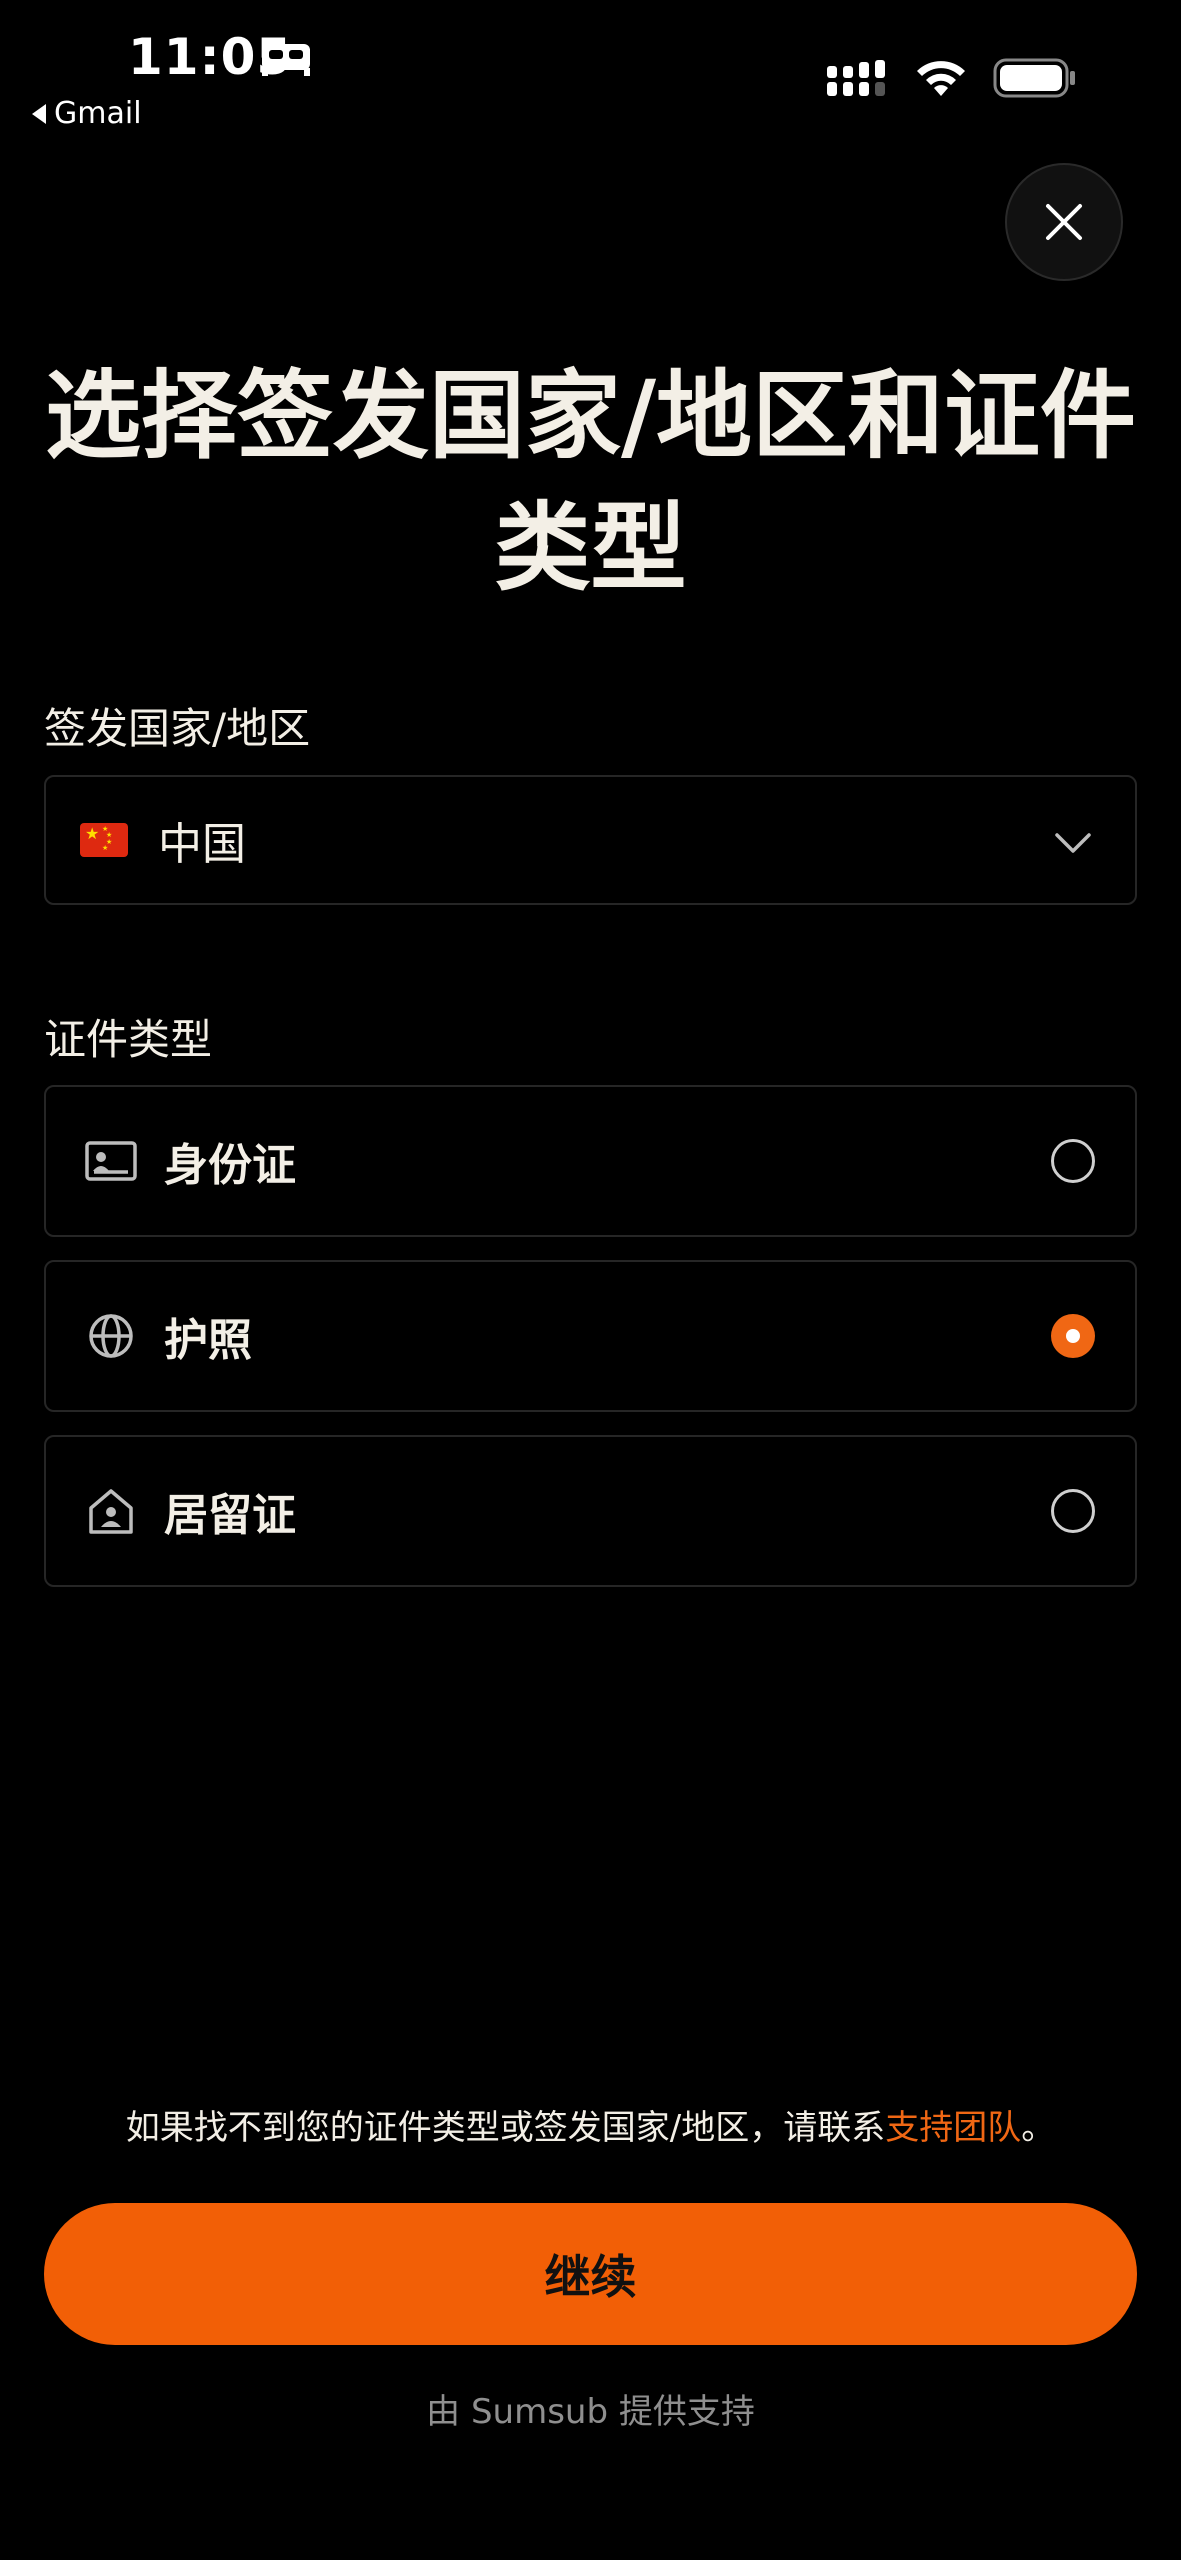 The image size is (1181, 2560). Describe the element at coordinates (1073, 843) in the screenshot. I see `chevron-down-icon` at that location.